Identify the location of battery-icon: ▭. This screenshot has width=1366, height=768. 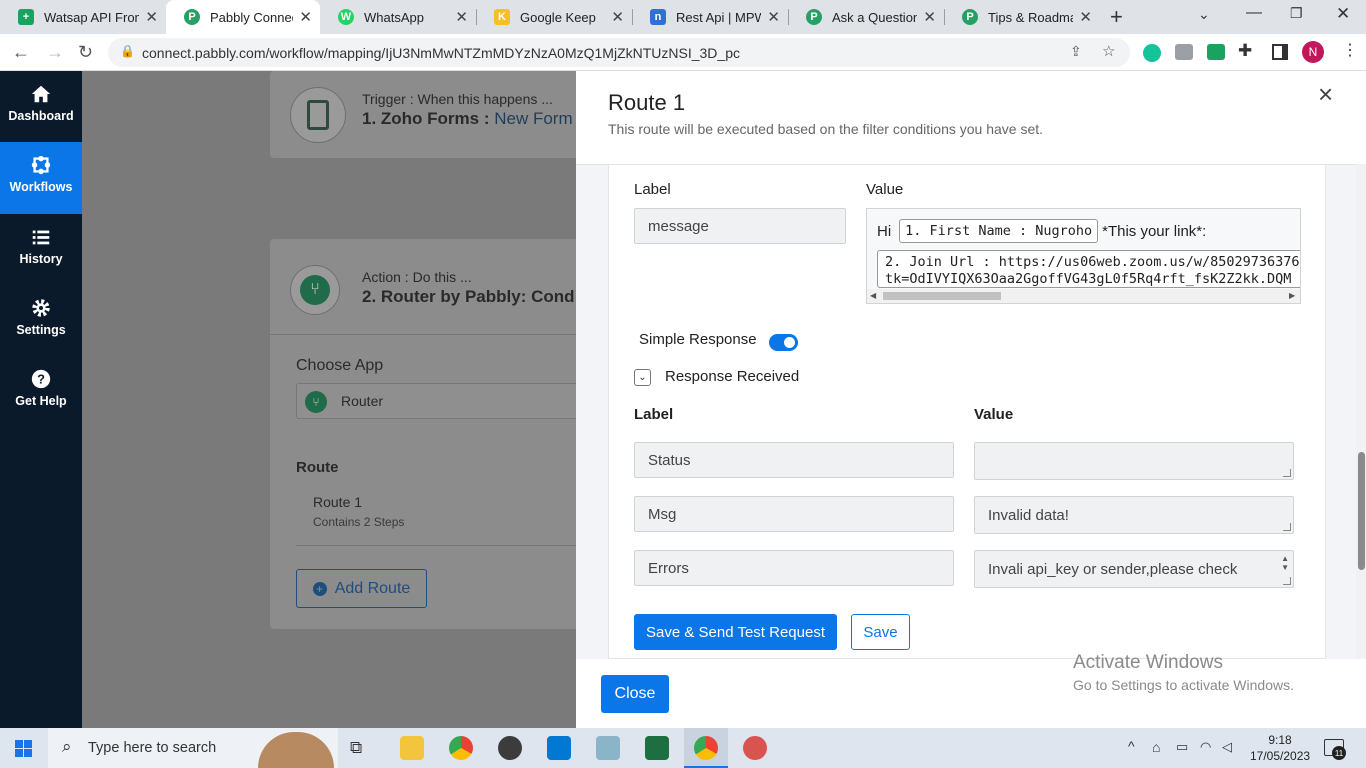
(1182, 747).